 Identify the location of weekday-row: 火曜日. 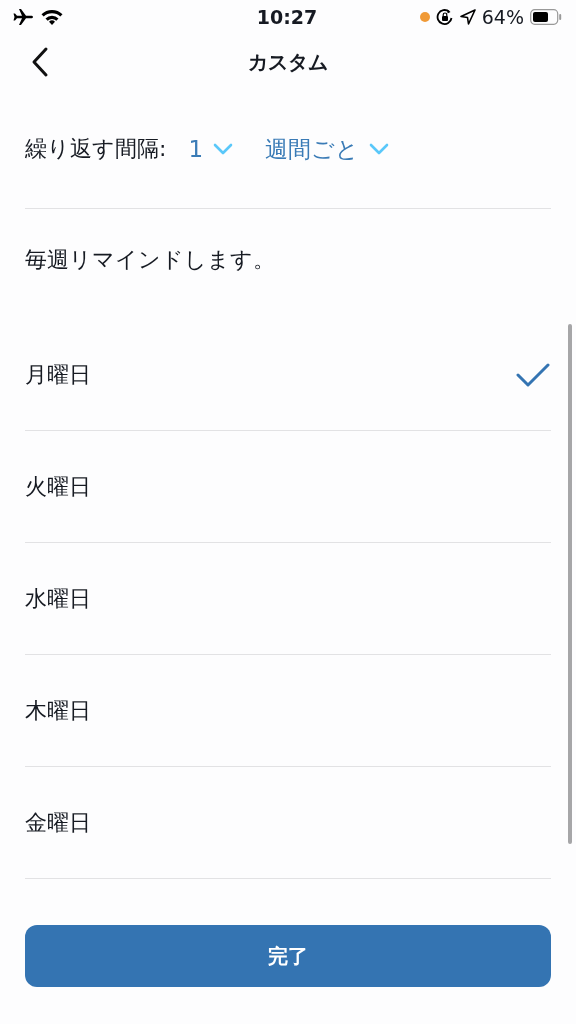
(288, 487).